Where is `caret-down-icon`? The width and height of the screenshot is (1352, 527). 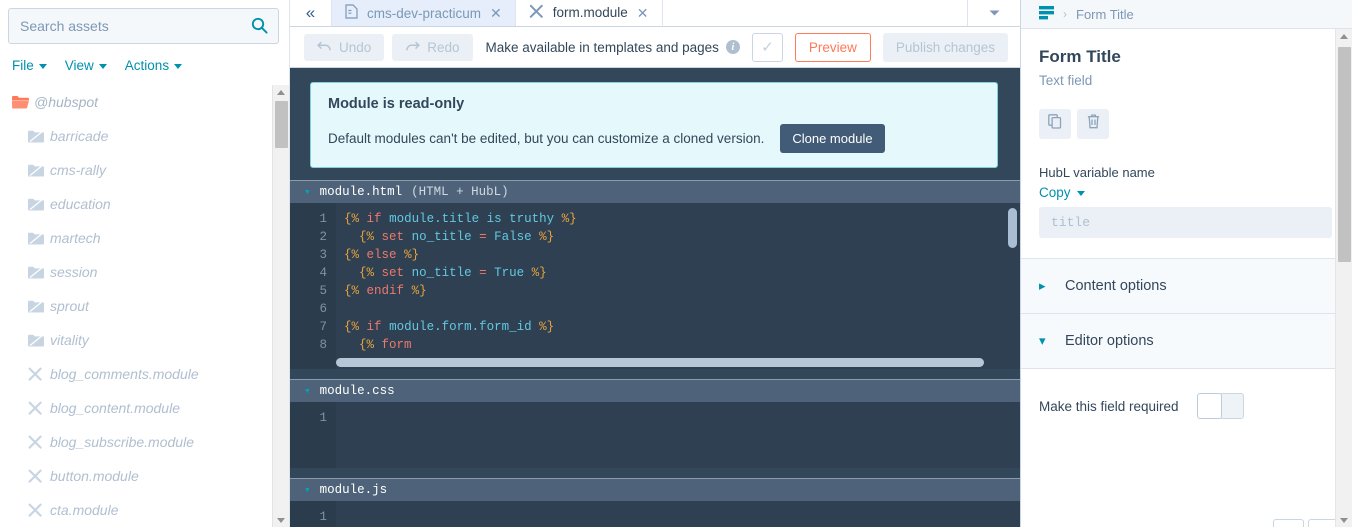 caret-down-icon is located at coordinates (102, 66).